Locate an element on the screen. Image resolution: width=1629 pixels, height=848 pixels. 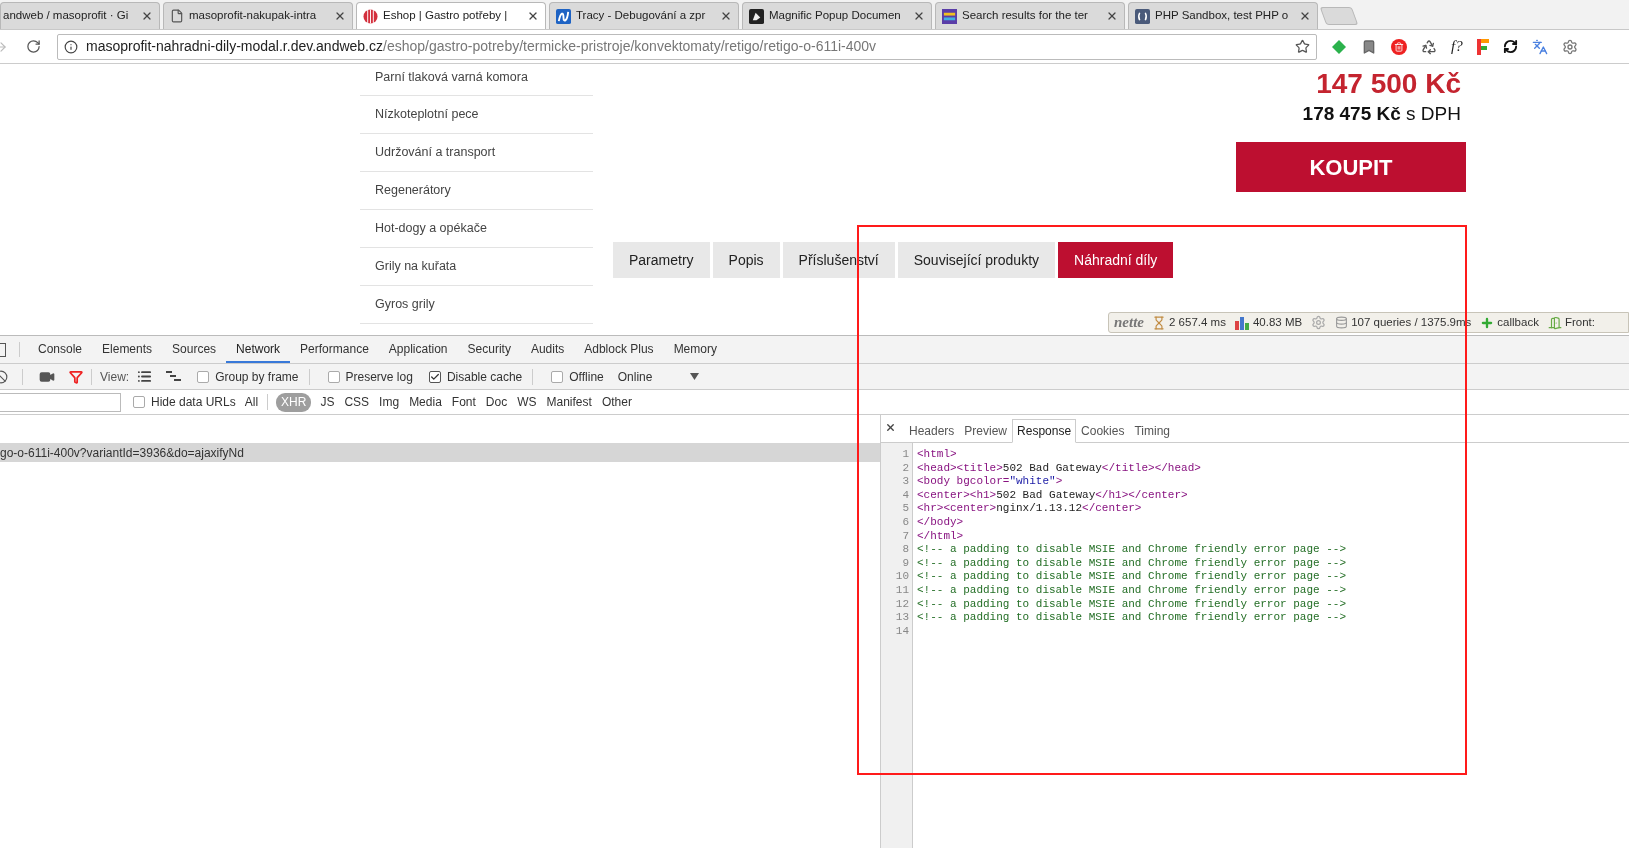
category-link: Nízkoteplotní pece is located at coordinates (476, 115).